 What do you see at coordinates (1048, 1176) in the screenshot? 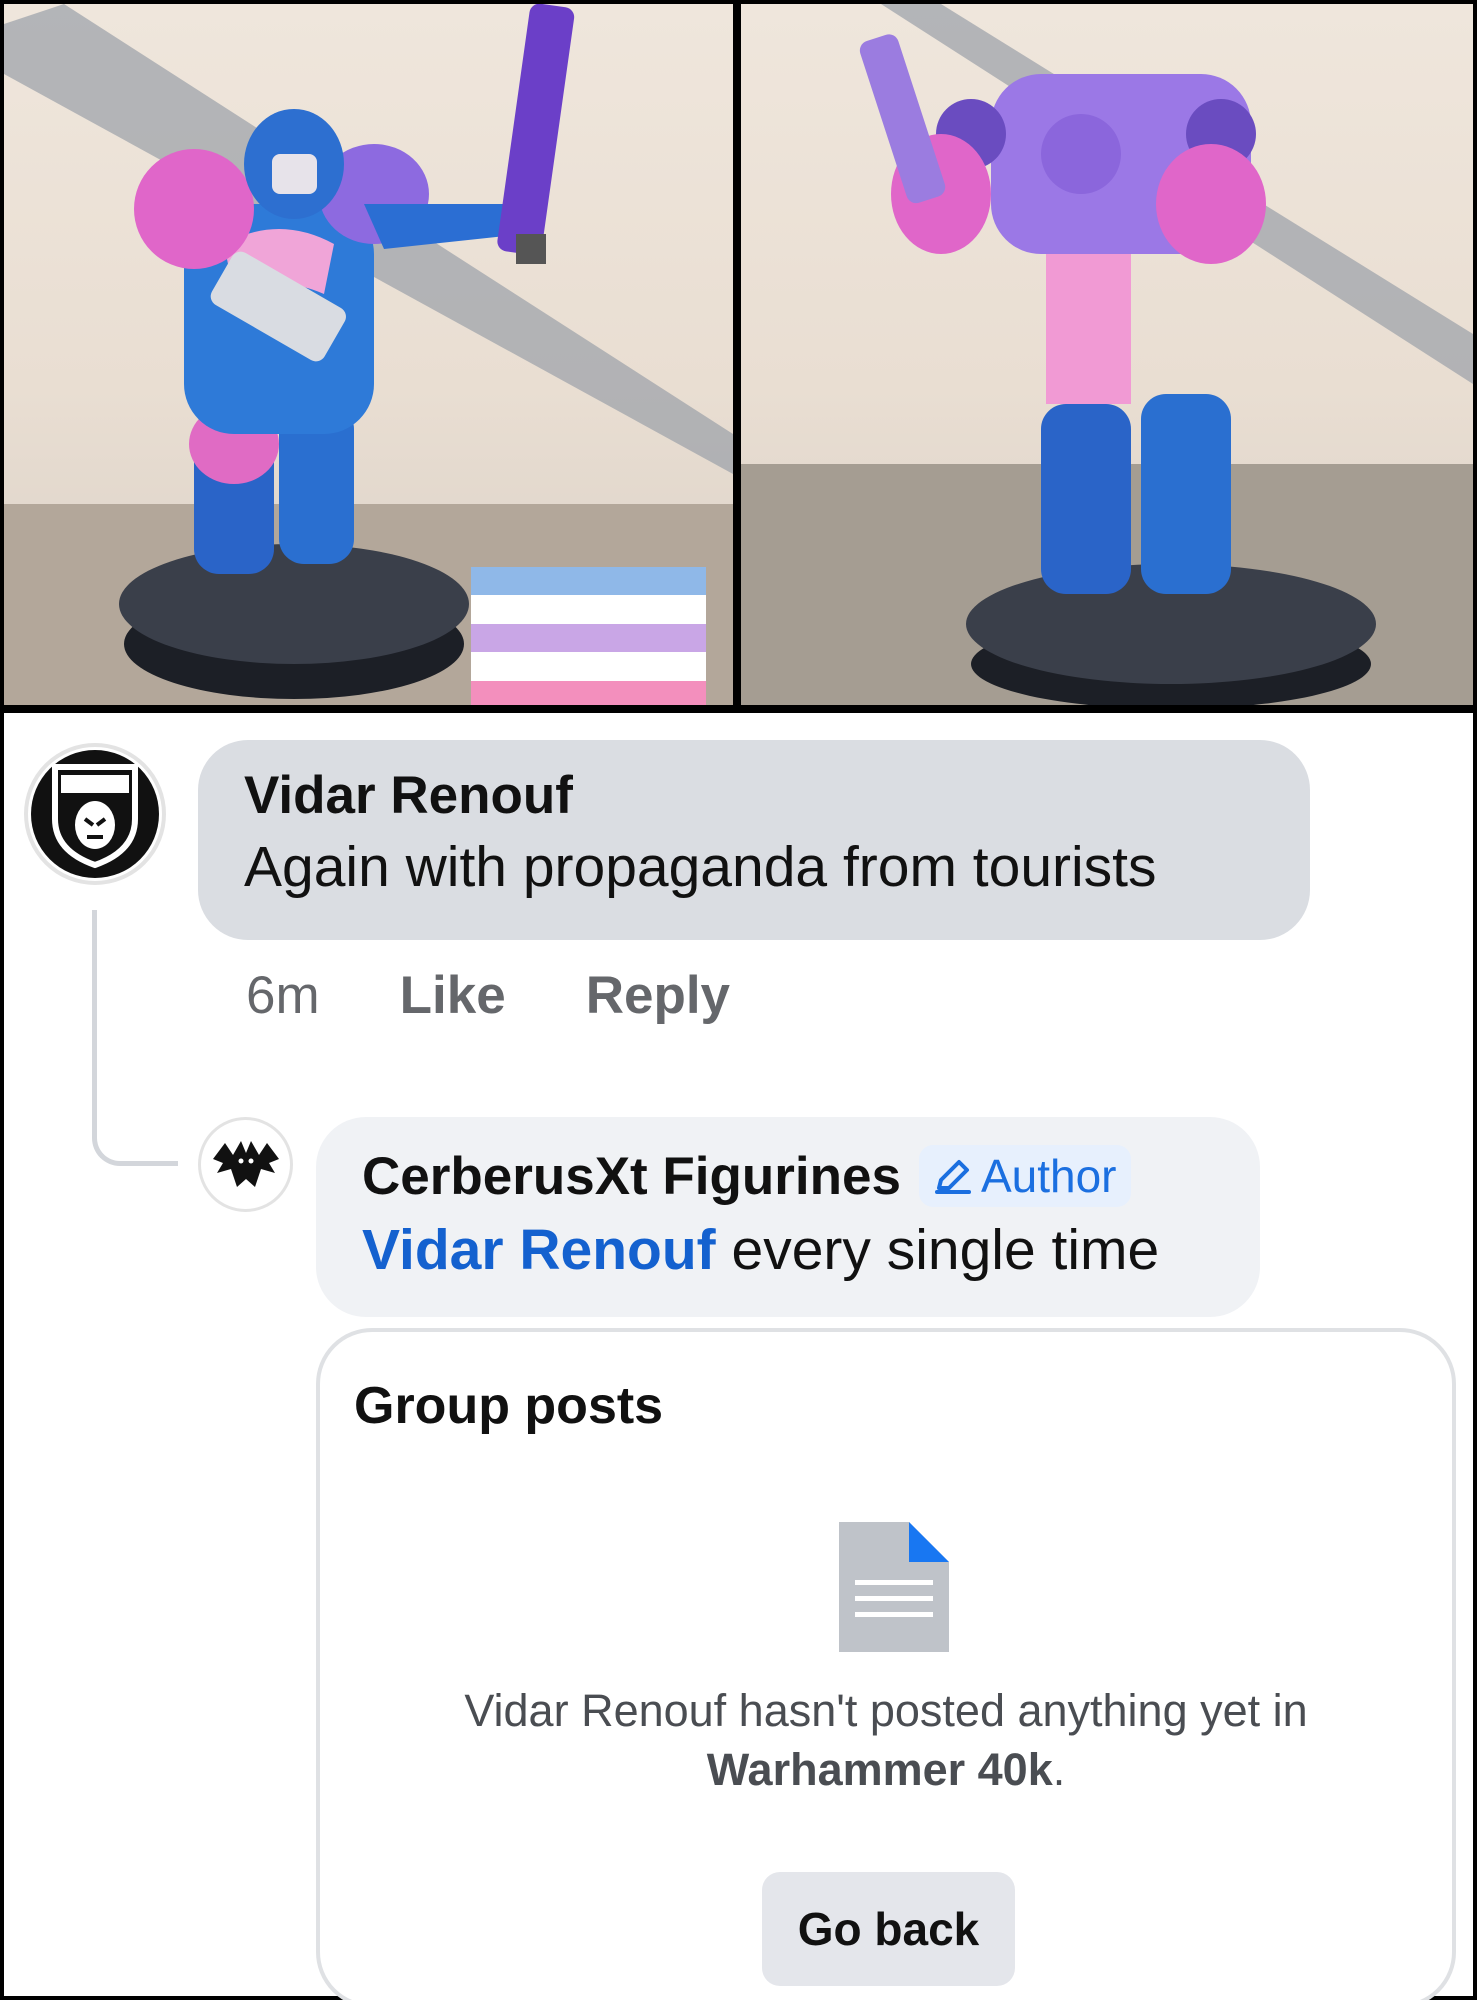
I see `author-badge-label: Author` at bounding box center [1048, 1176].